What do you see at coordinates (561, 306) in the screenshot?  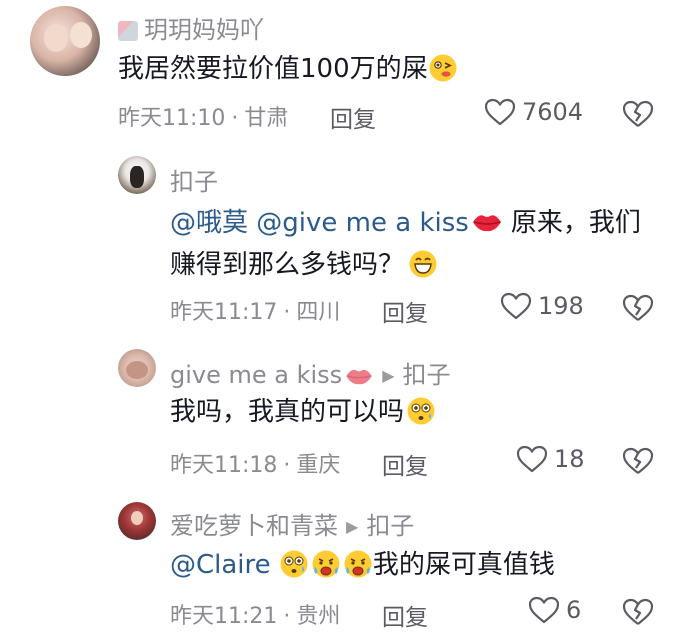 I see `like-count: 198` at bounding box center [561, 306].